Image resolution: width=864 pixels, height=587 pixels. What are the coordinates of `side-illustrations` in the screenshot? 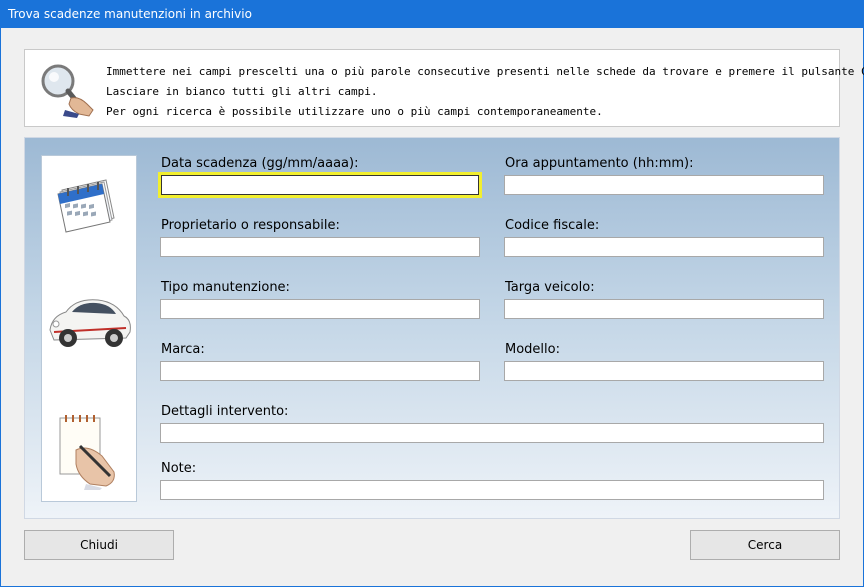 It's located at (89, 328).